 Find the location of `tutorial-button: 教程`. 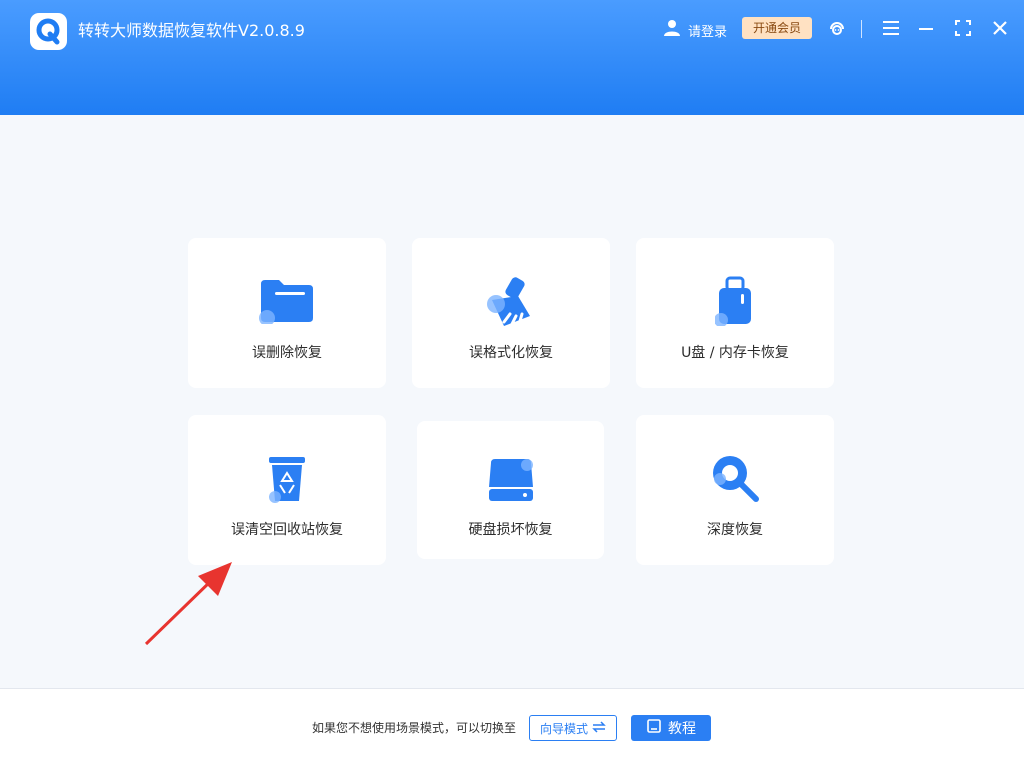

tutorial-button: 教程 is located at coordinates (671, 728).